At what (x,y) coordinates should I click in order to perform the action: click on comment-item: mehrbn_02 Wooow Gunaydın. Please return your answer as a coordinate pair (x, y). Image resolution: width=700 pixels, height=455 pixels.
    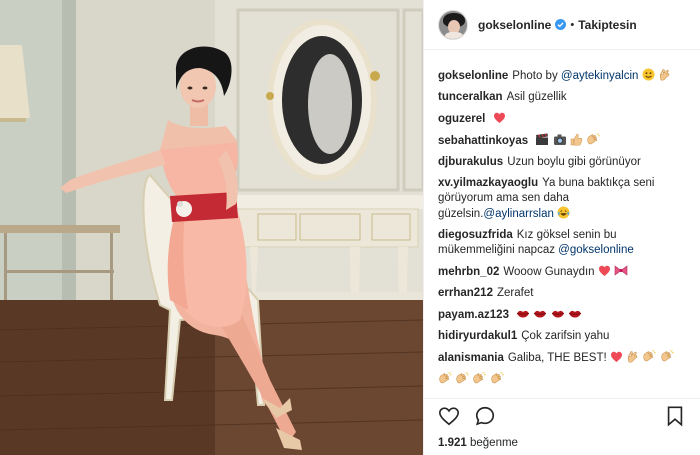
    Looking at the image, I should click on (562, 272).